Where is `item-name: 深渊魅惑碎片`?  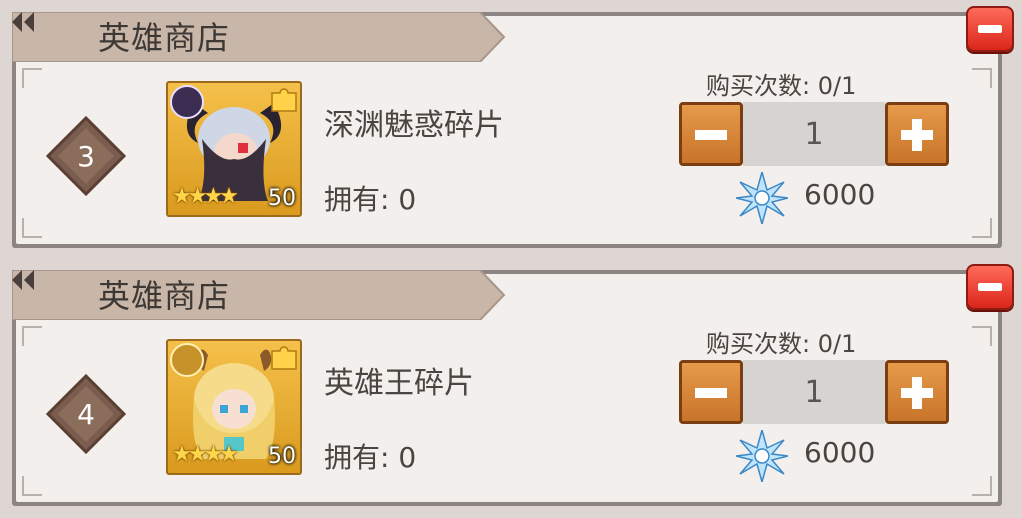
item-name: 深渊魅惑碎片 is located at coordinates (414, 125).